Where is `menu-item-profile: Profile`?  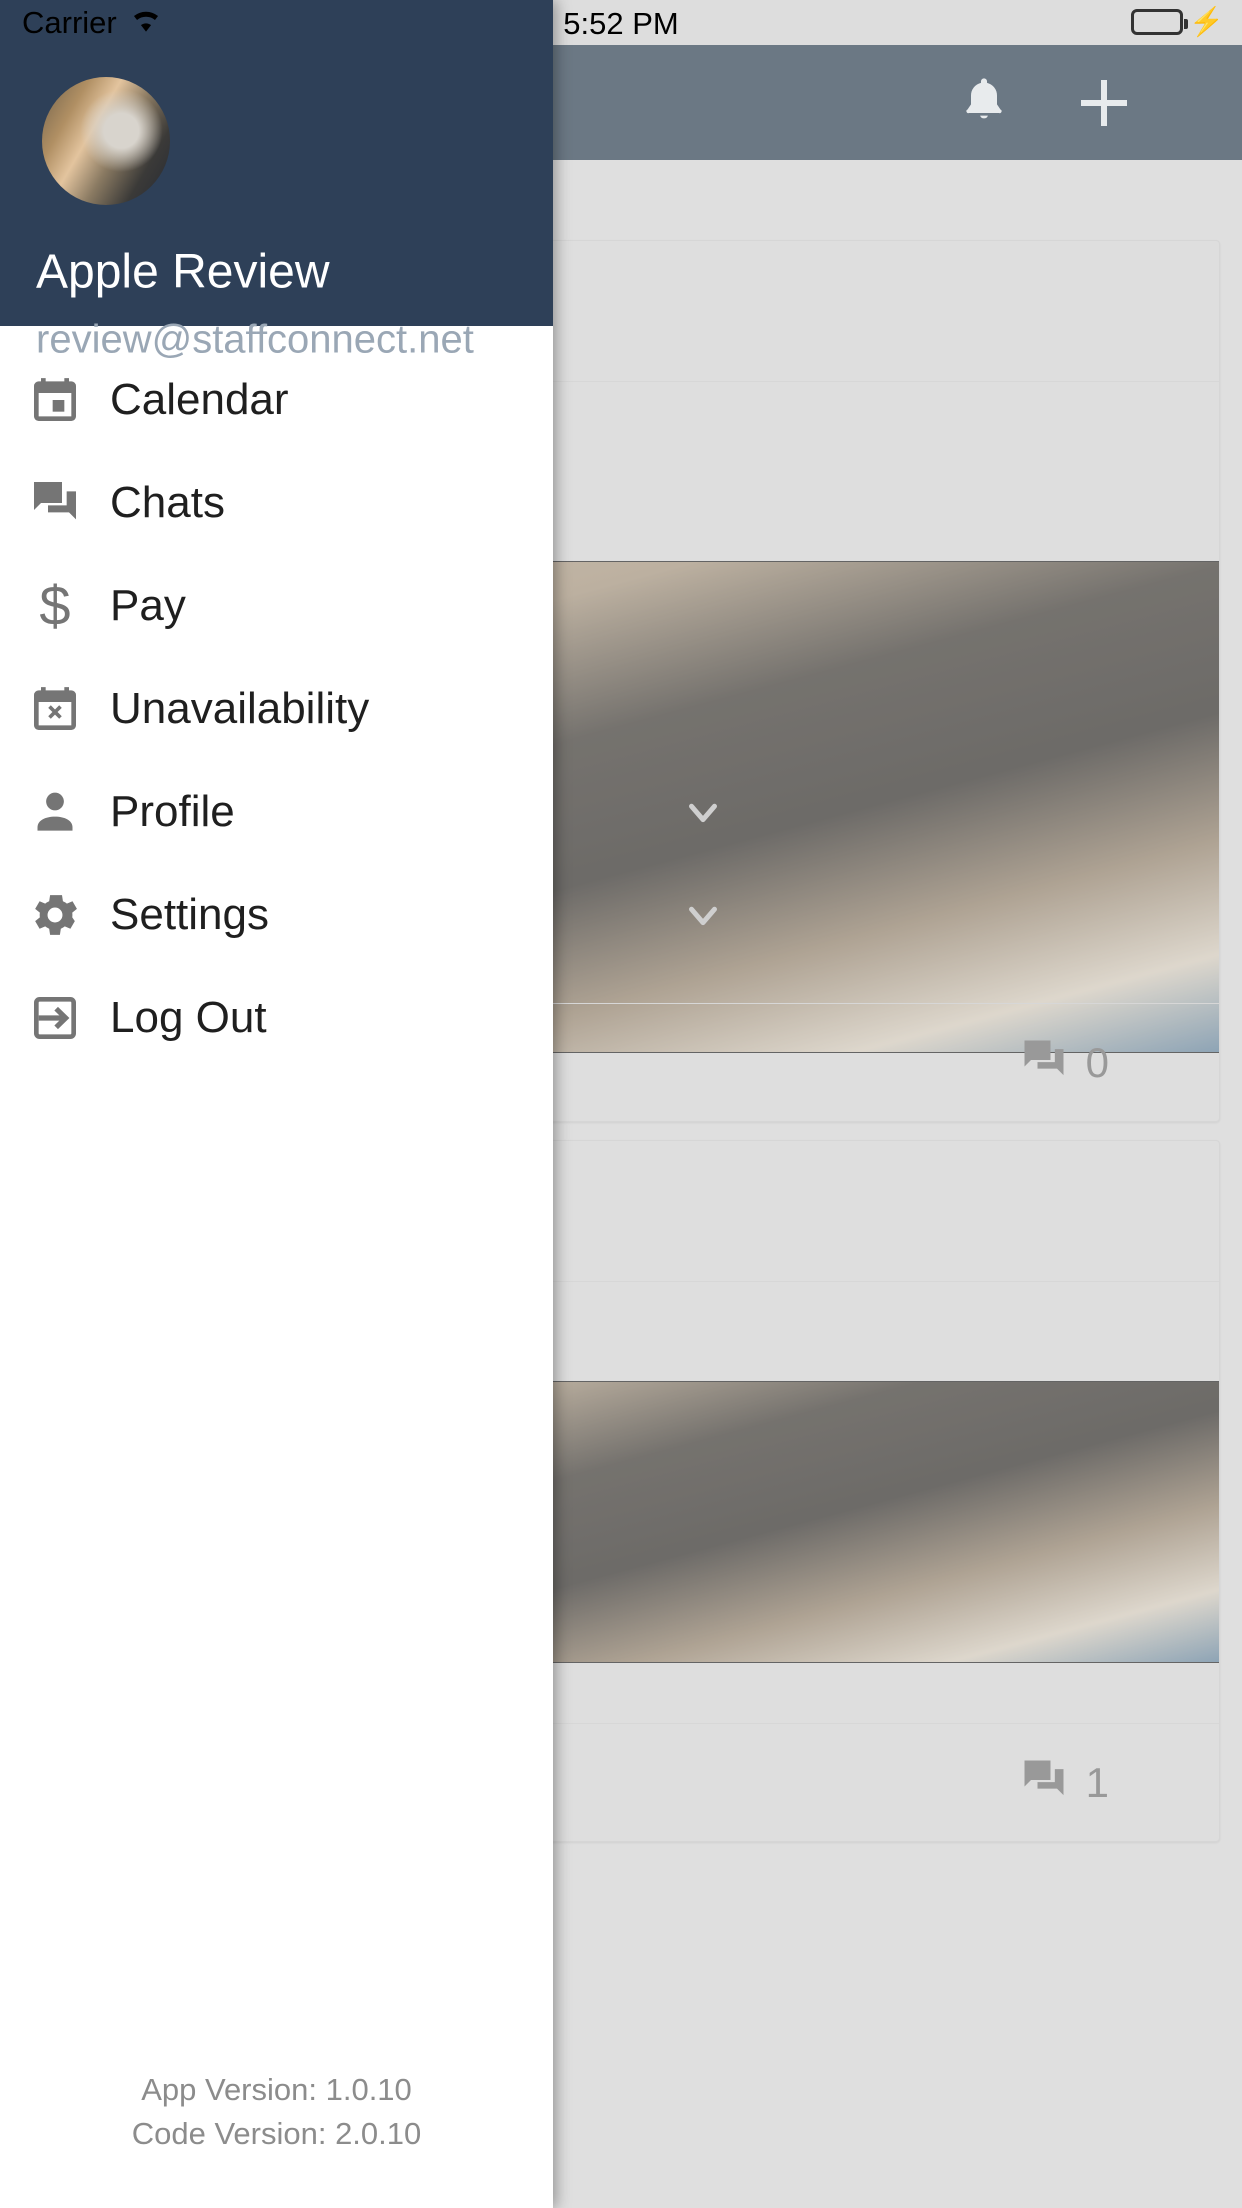
menu-item-profile: Profile is located at coordinates (358, 811).